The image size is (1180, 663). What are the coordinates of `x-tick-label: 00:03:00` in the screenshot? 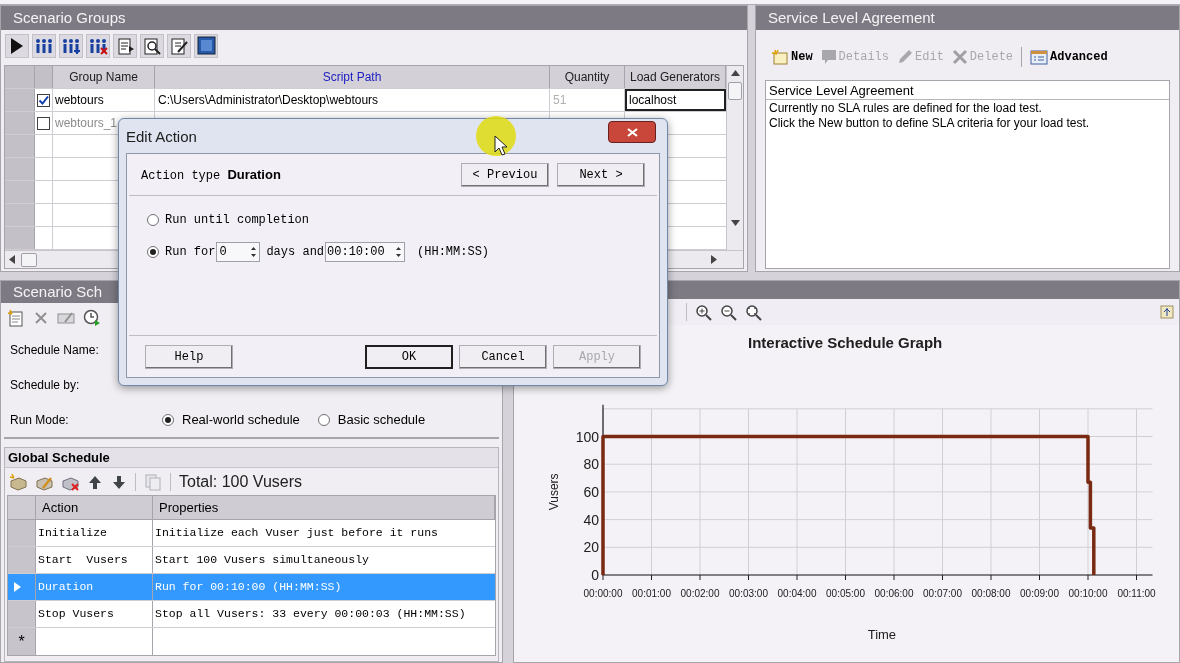 It's located at (748, 593).